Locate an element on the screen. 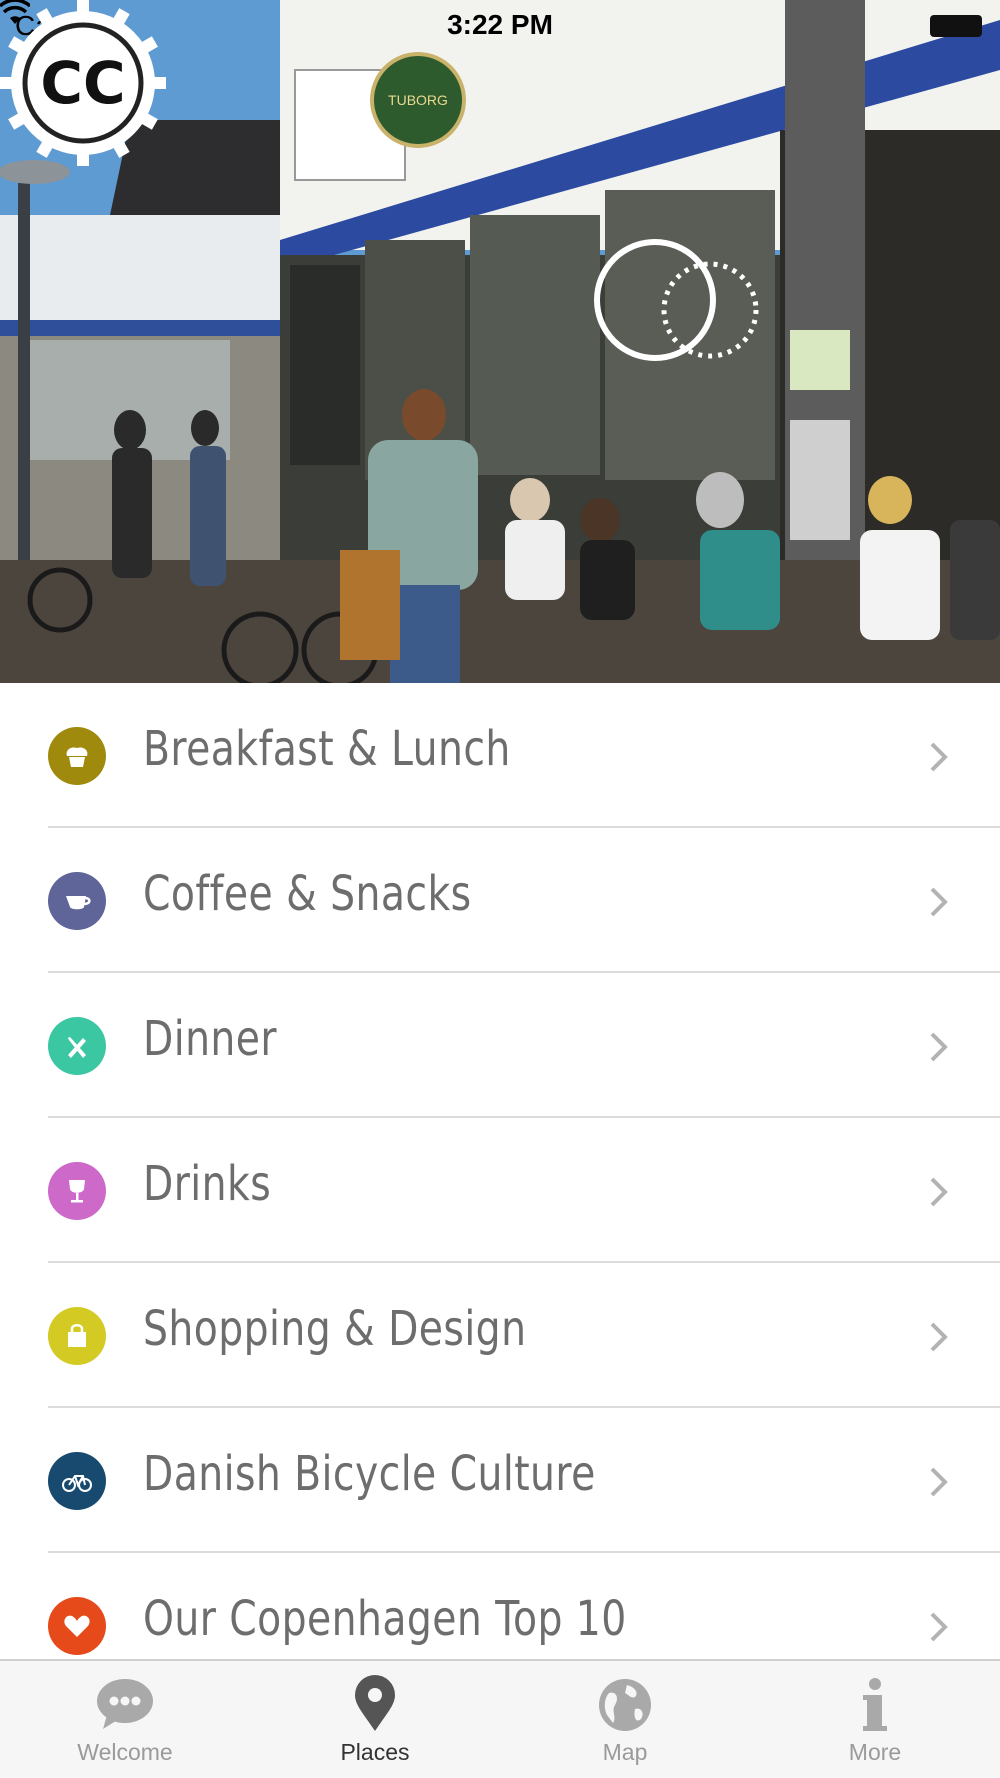 The width and height of the screenshot is (1000, 1778). tab-bar: Welcome Places Map More is located at coordinates (500, 1718).